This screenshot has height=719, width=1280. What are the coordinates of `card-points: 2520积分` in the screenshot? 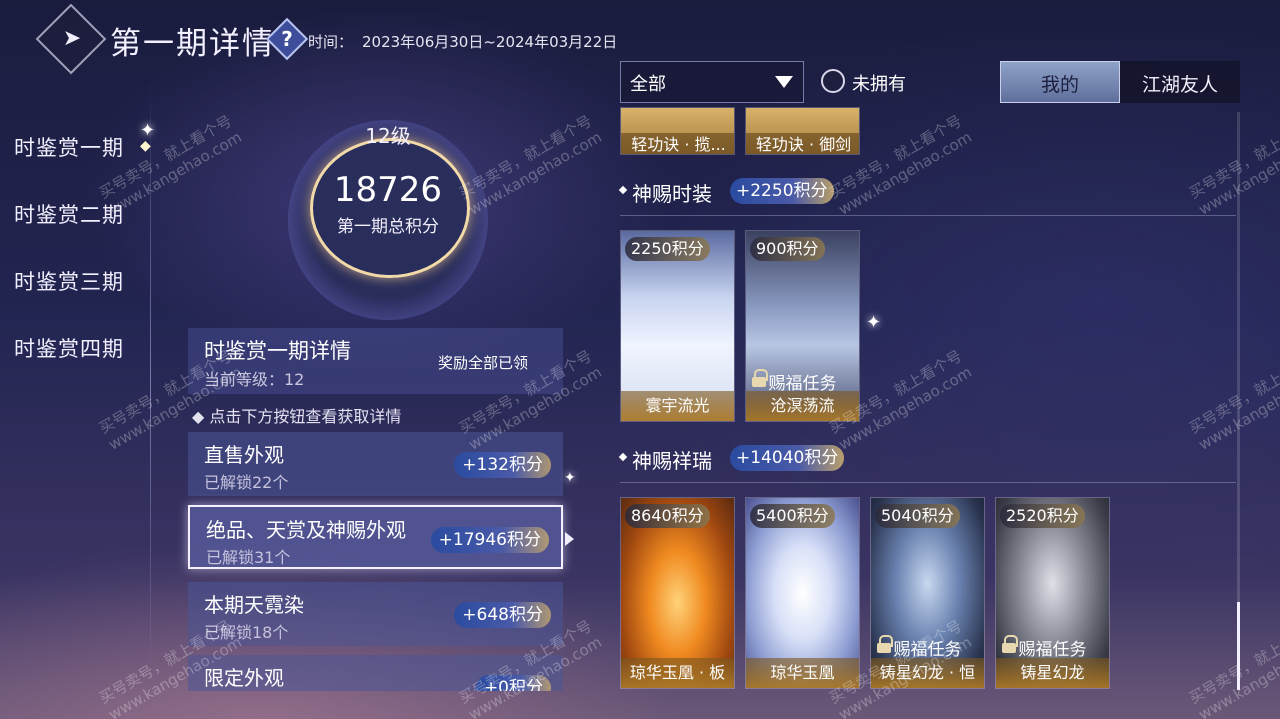 It's located at (1042, 516).